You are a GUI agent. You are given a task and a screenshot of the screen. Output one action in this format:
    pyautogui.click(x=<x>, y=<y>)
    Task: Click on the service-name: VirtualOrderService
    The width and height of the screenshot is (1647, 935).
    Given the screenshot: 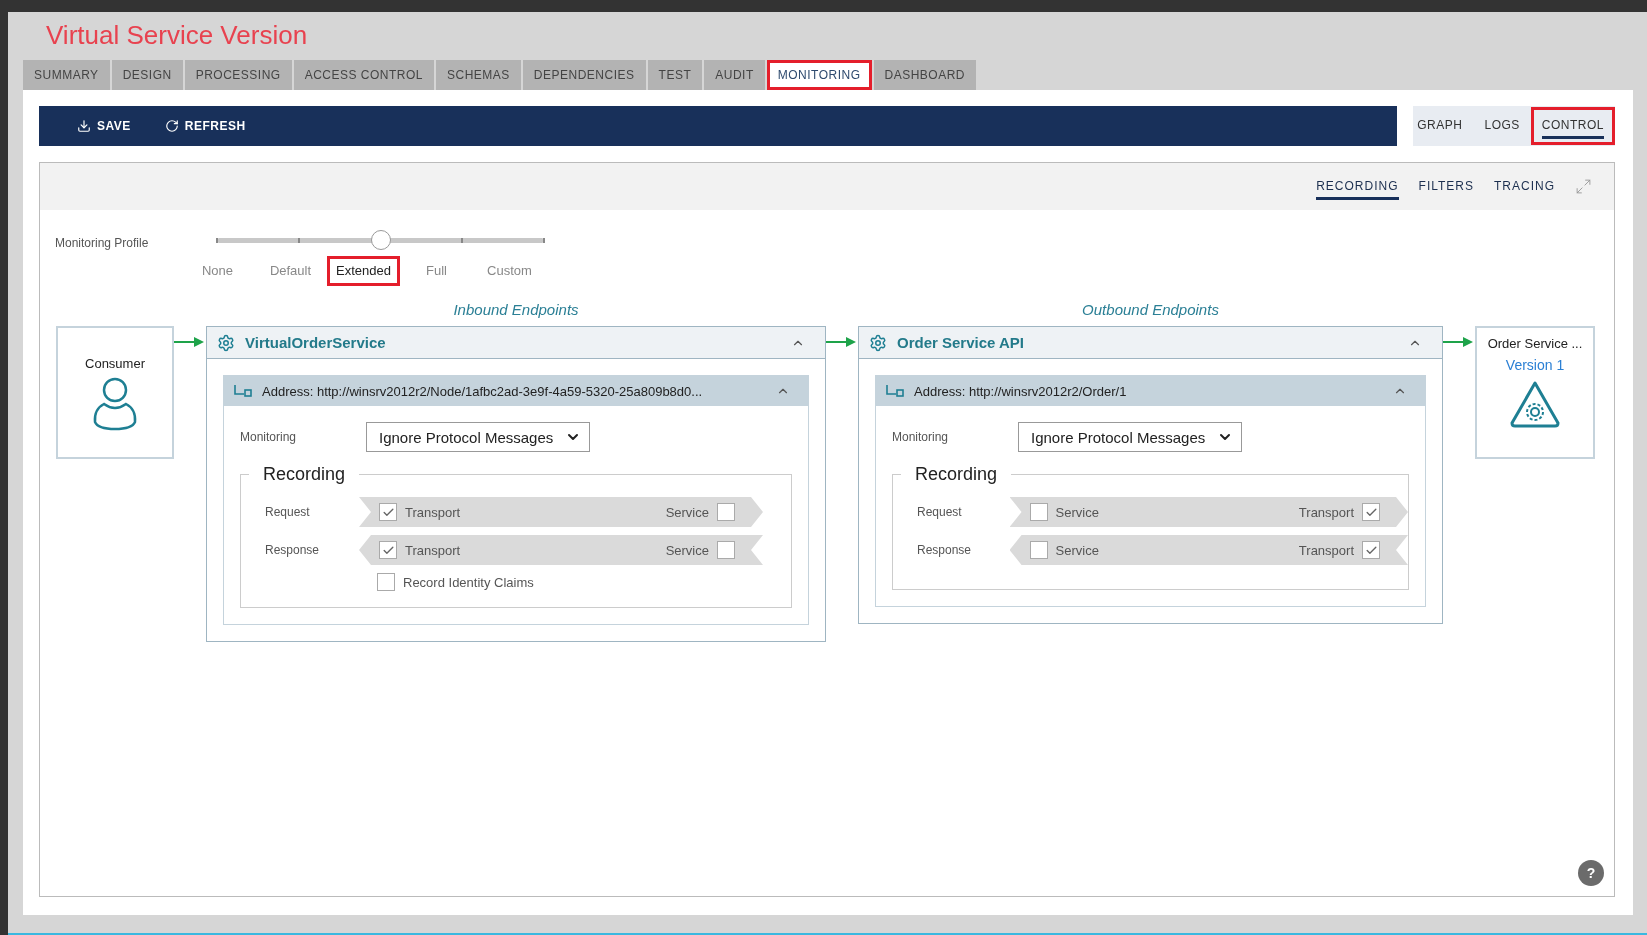 What is the action you would take?
    pyautogui.click(x=316, y=342)
    